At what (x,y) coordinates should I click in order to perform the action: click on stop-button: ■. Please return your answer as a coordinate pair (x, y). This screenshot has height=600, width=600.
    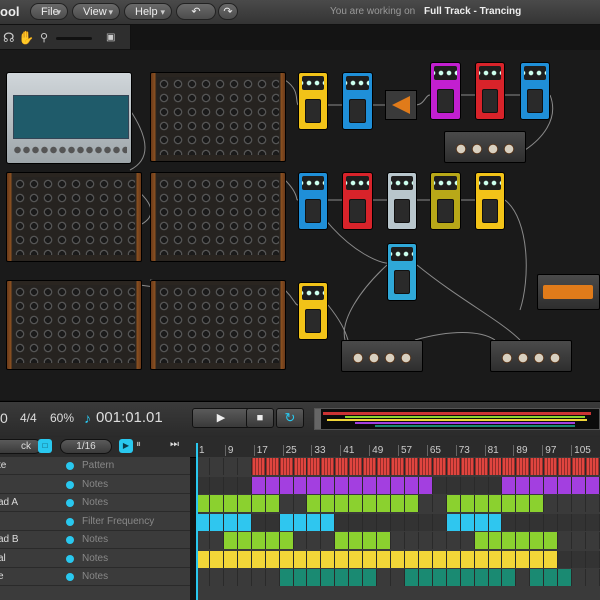
    Looking at the image, I should click on (260, 418).